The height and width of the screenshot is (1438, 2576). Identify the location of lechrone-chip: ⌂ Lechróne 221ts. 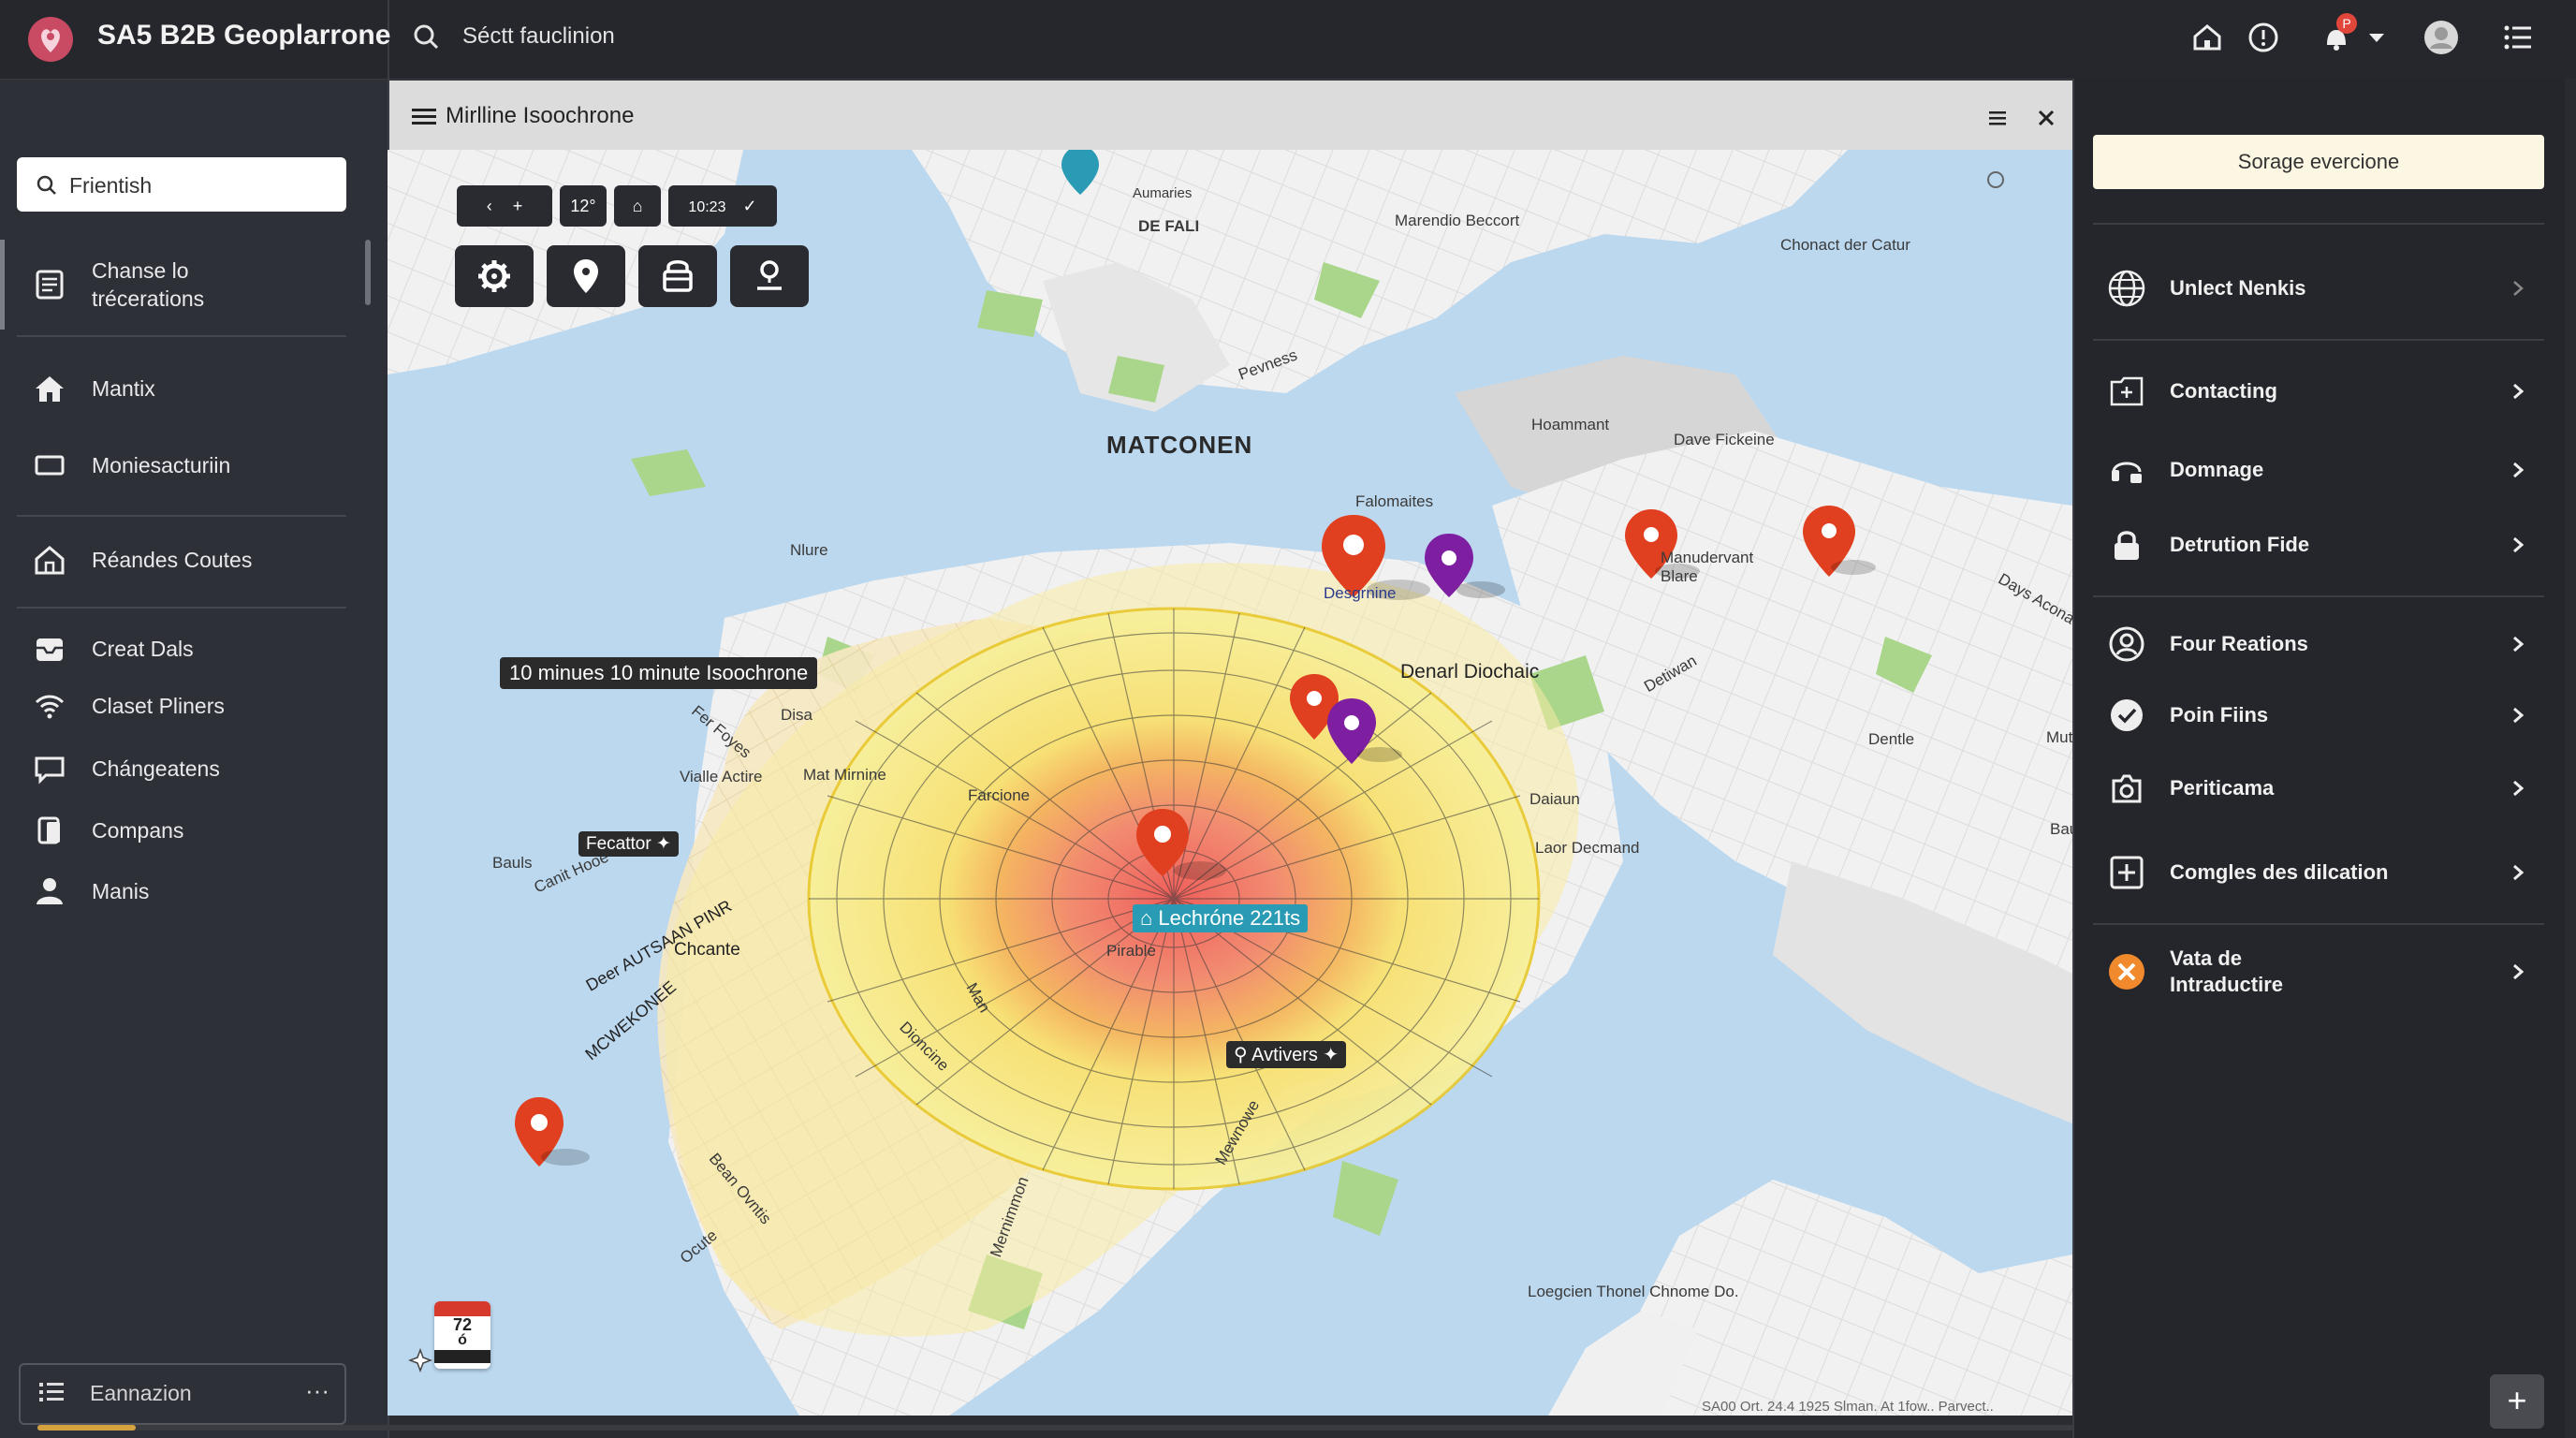
(1221, 918).